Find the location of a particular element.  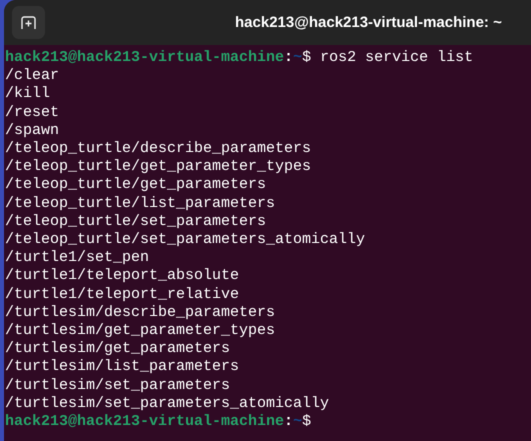

new-tab-icon is located at coordinates (28, 23).